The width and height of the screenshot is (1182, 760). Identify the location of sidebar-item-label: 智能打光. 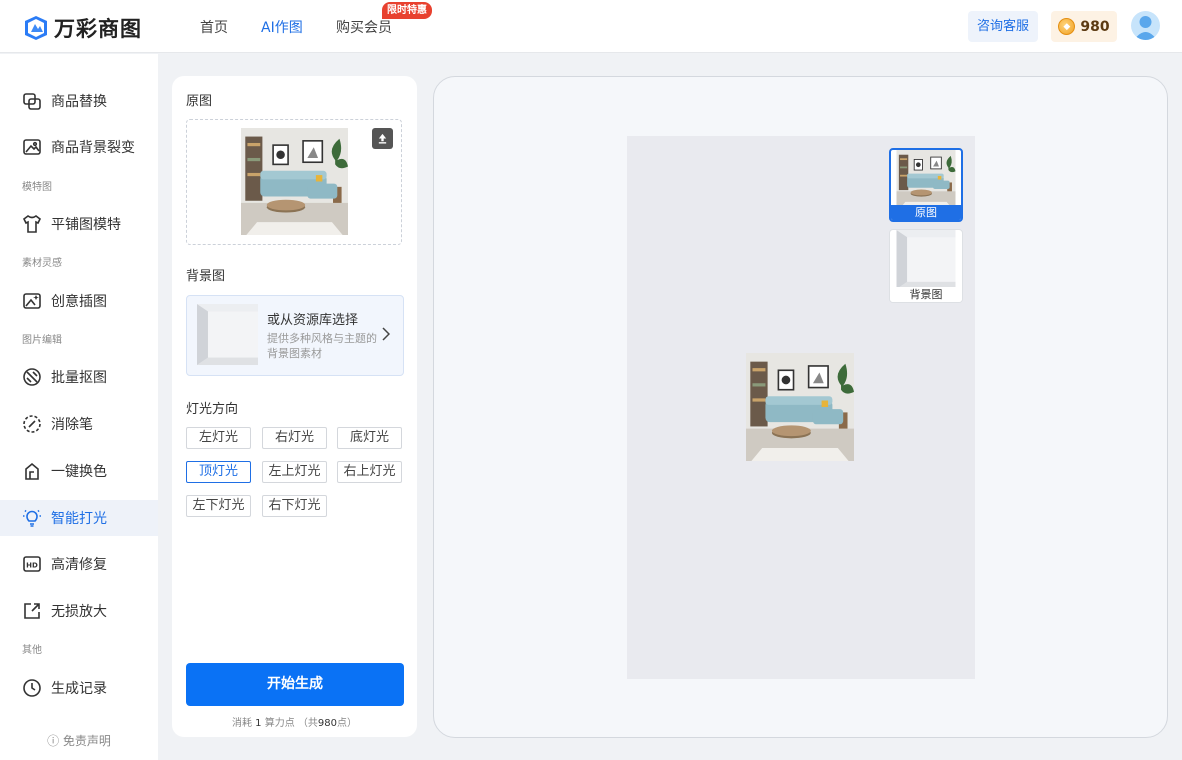
(79, 519).